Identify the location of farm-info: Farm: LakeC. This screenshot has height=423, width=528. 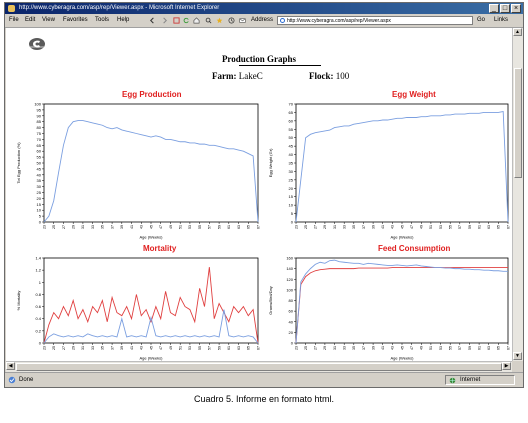
(237, 76).